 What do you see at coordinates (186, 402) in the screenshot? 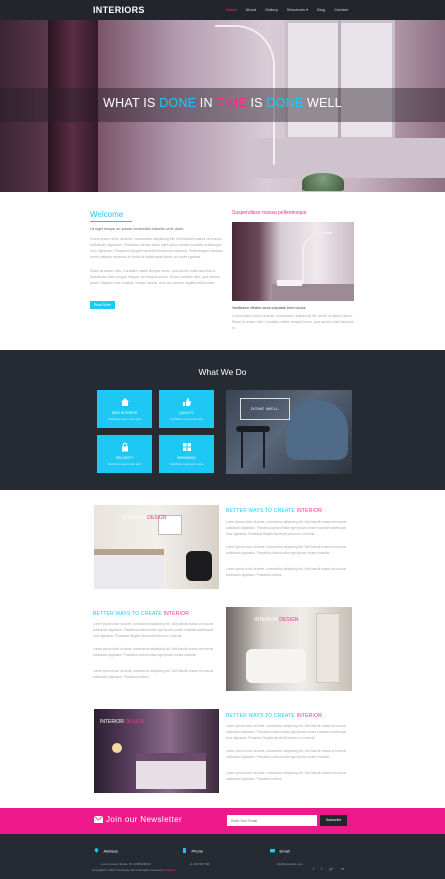
I see `thumbs-up-icon` at bounding box center [186, 402].